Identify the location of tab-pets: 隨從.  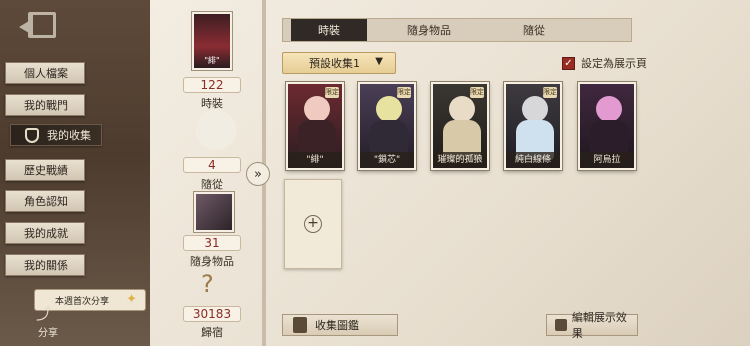
(534, 30).